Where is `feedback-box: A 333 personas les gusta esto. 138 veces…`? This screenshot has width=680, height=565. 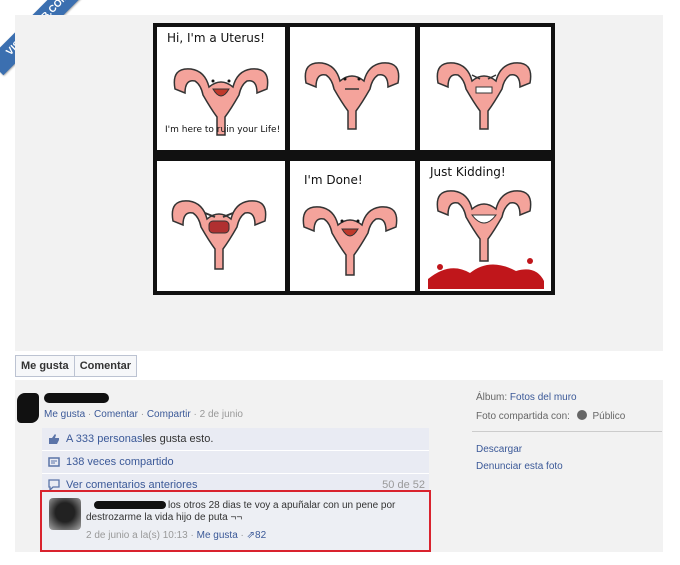
feedback-box: A 333 personas les gusta esto. 138 veces… is located at coordinates (235, 462).